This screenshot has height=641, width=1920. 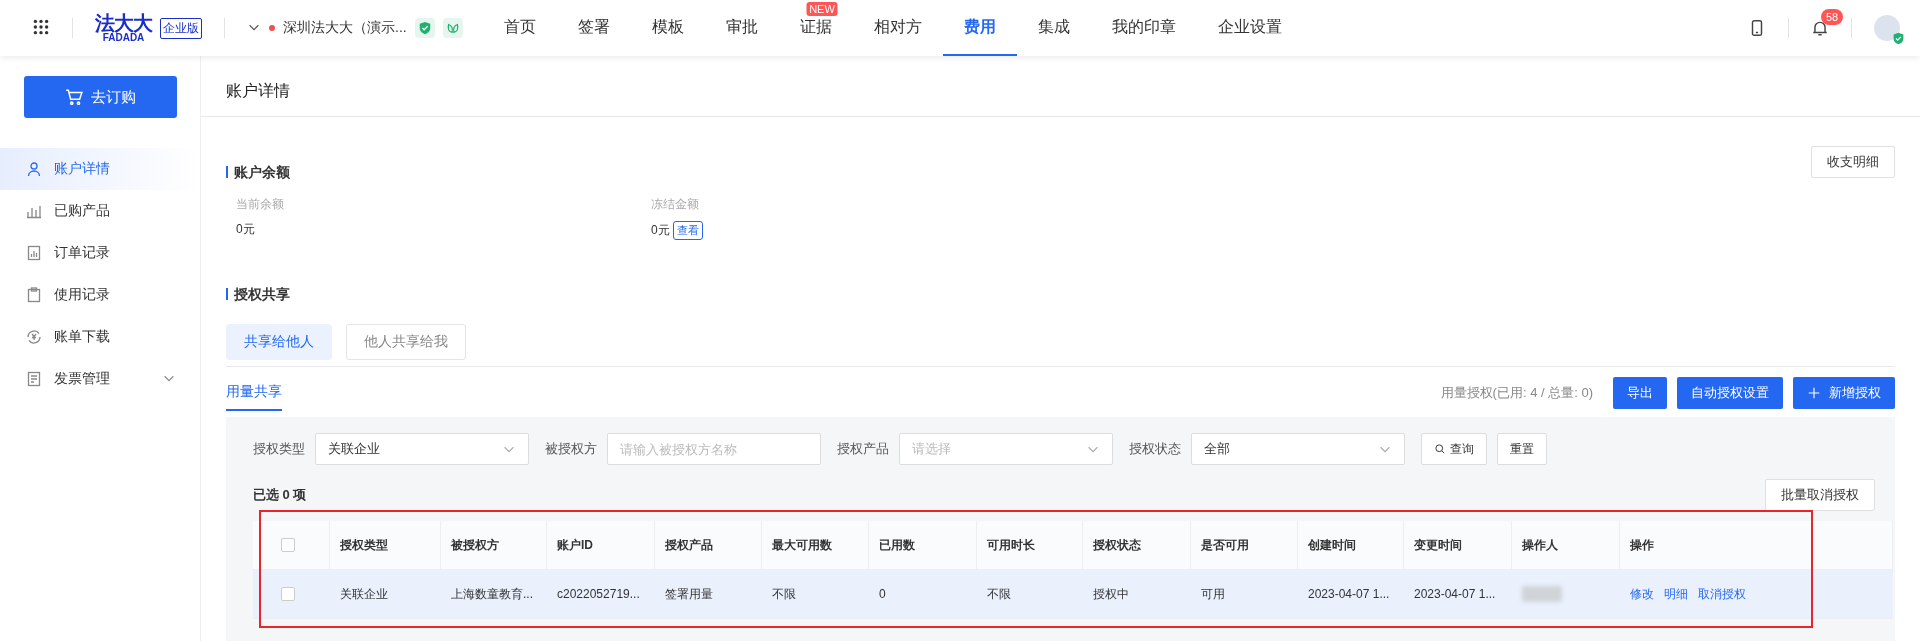 I want to click on clipboard-icon, so click(x=34, y=295).